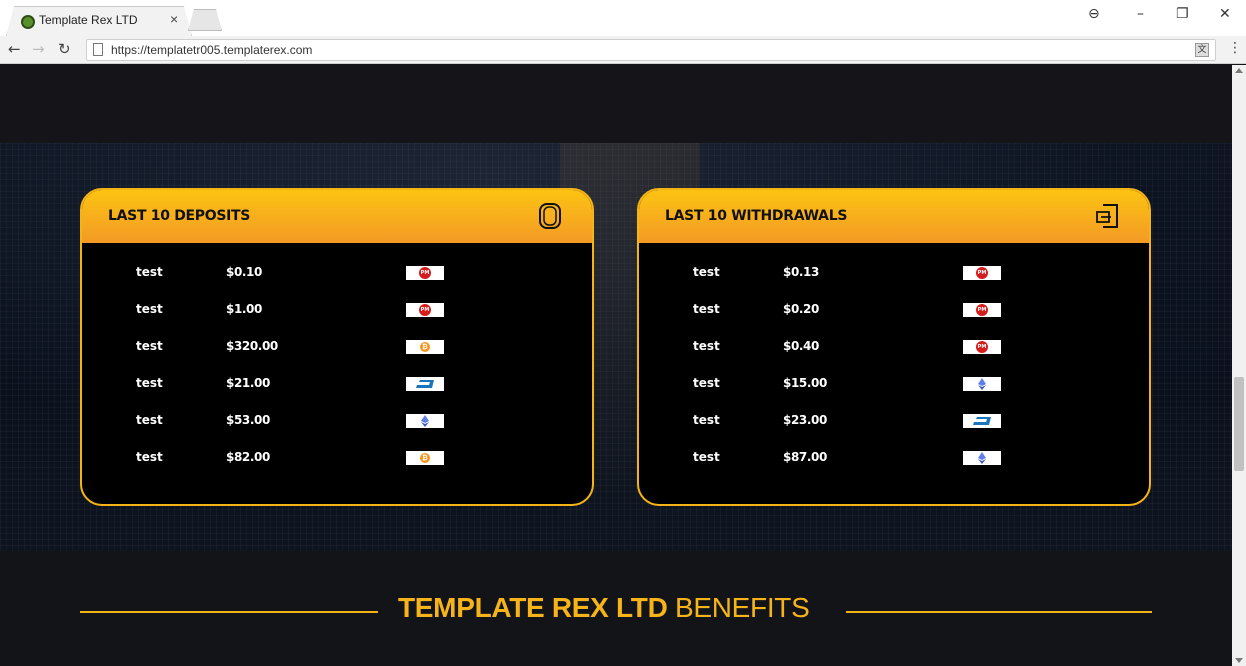 The image size is (1246, 666). I want to click on translate-icon: 文, so click(1202, 50).